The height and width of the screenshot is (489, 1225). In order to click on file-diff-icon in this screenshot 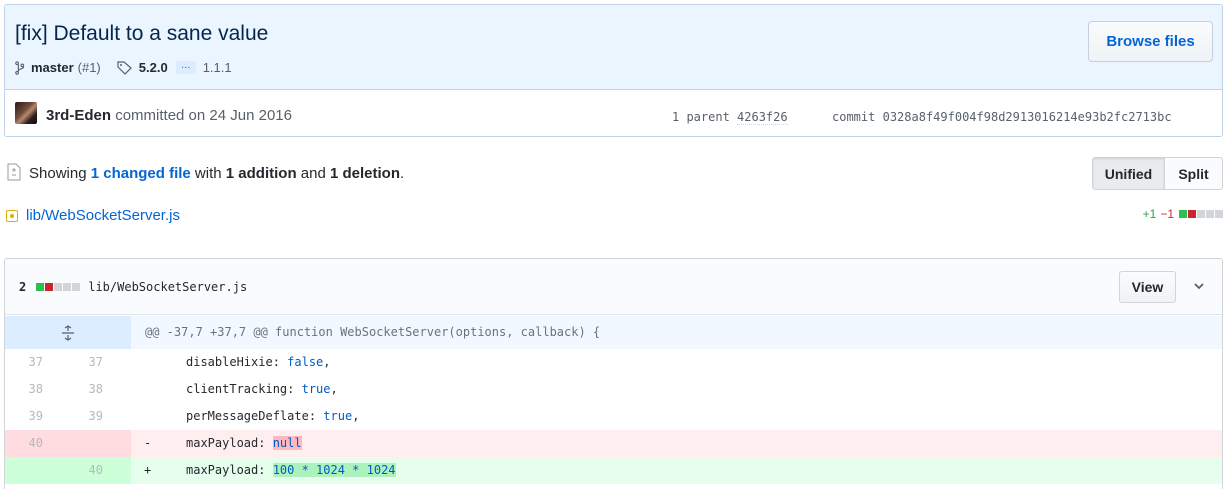, I will do `click(14, 172)`.